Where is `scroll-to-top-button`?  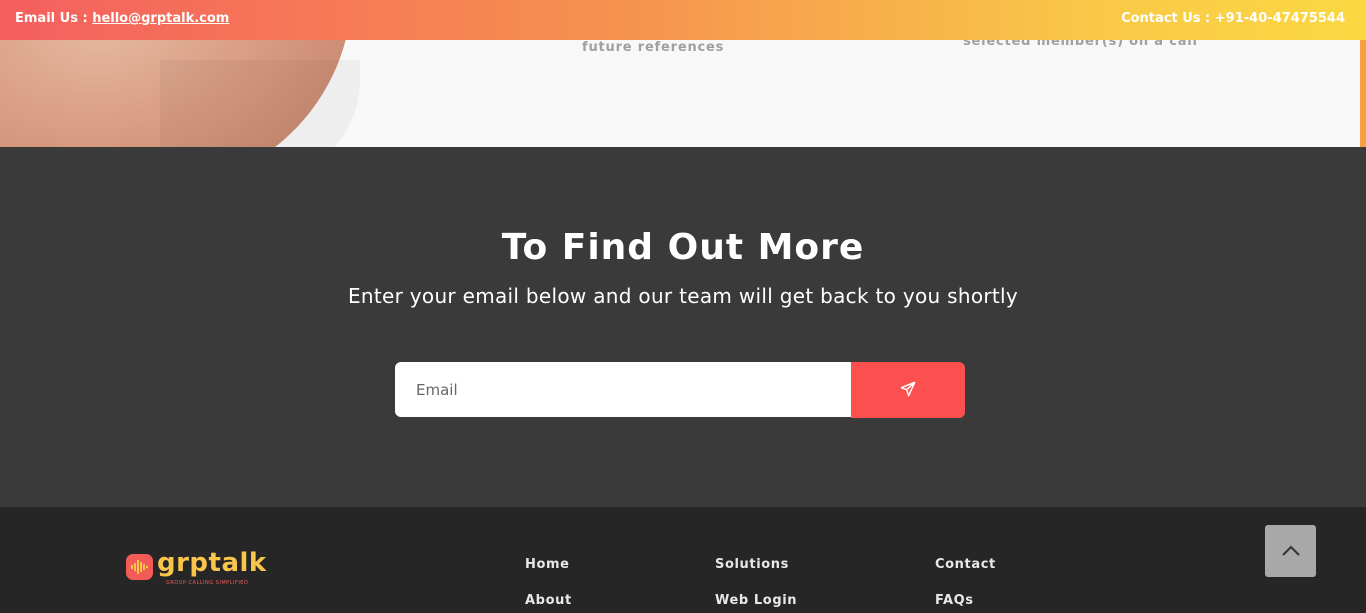 scroll-to-top-button is located at coordinates (1290, 551).